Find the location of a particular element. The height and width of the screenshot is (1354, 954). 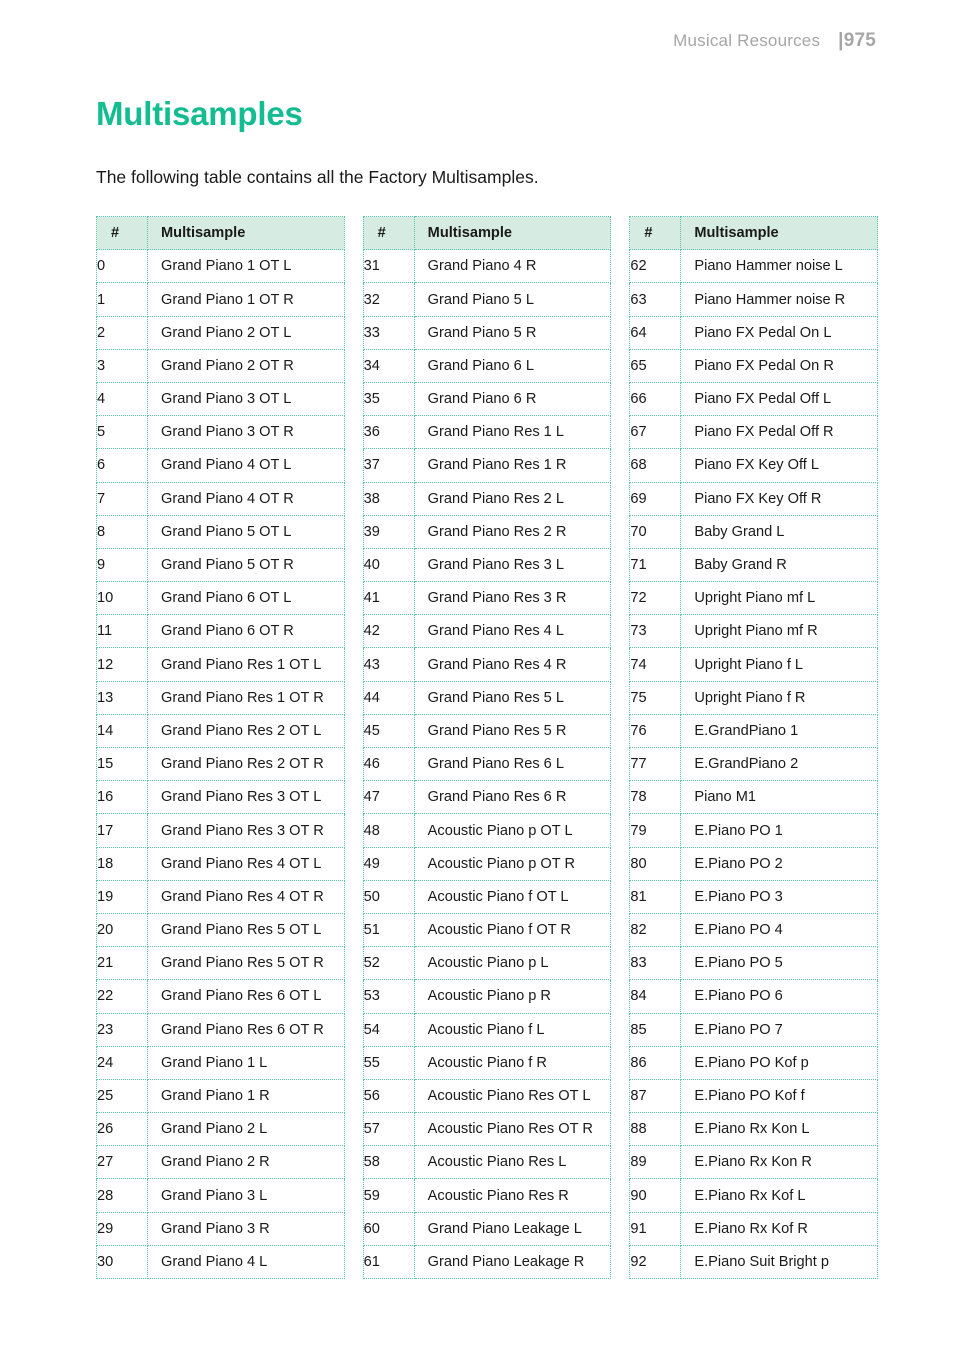

table-row: 43 Grand Piano Res 4 R is located at coordinates (487, 664).